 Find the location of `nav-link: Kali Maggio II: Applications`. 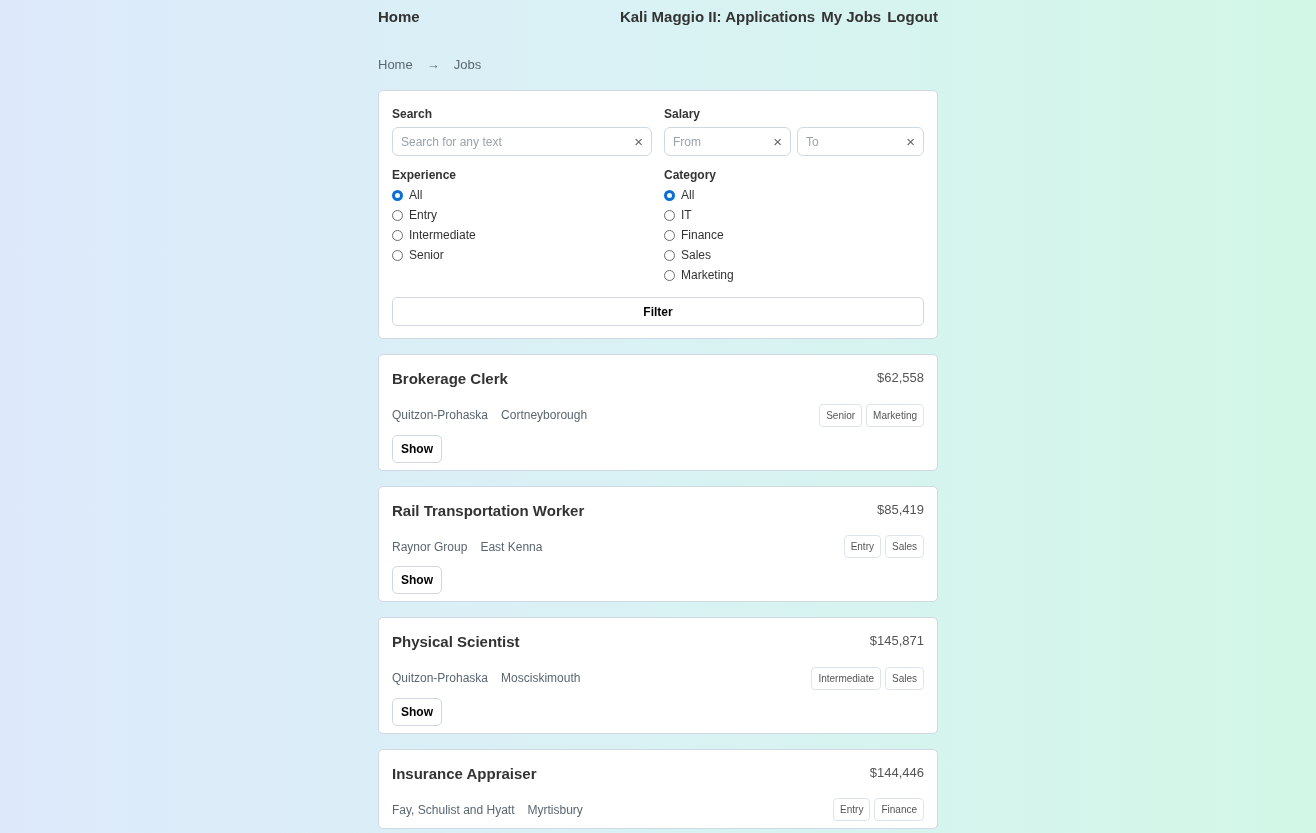

nav-link: Kali Maggio II: Applications is located at coordinates (717, 17).